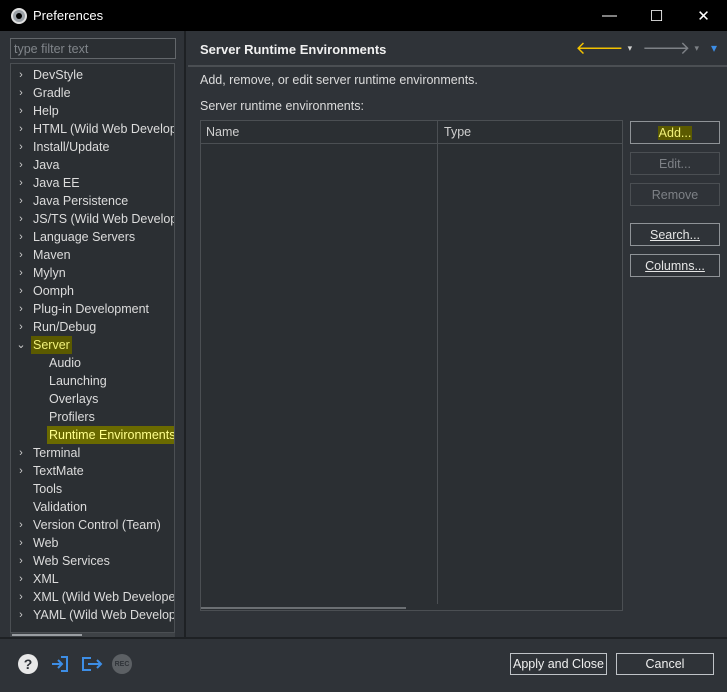 This screenshot has width=727, height=692. I want to click on navigation-controls: 🡐 ▾ 🡒 ▾ ▾, so click(646, 48).